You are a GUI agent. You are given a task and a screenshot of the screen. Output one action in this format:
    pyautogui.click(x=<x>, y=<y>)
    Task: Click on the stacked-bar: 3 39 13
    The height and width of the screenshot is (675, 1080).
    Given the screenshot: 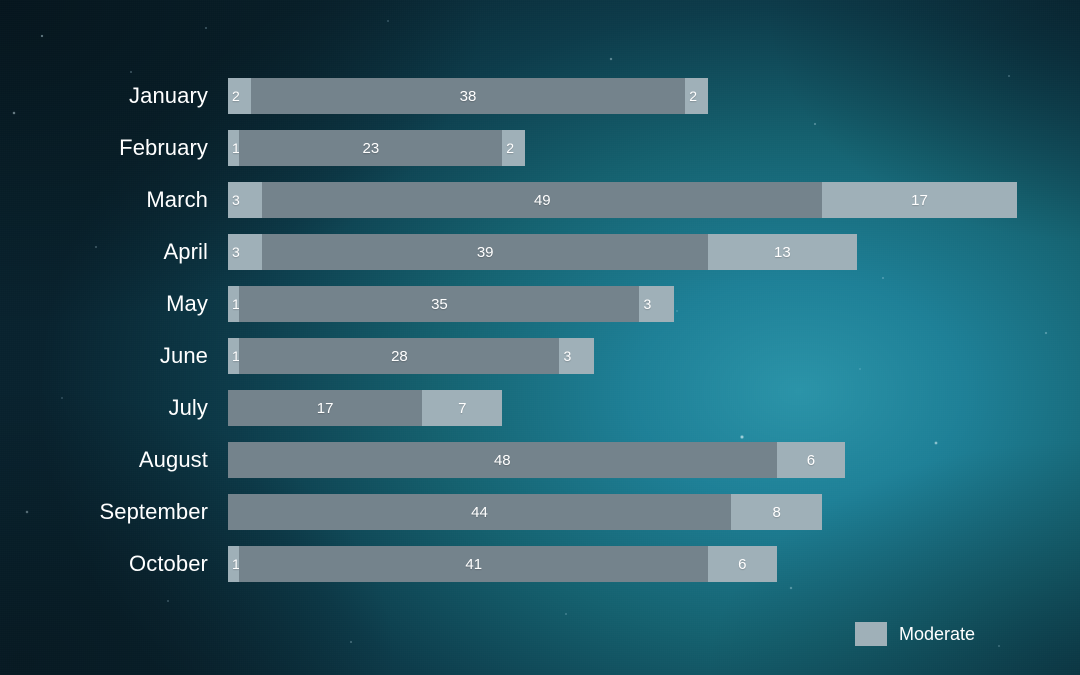 What is the action you would take?
    pyautogui.click(x=542, y=252)
    